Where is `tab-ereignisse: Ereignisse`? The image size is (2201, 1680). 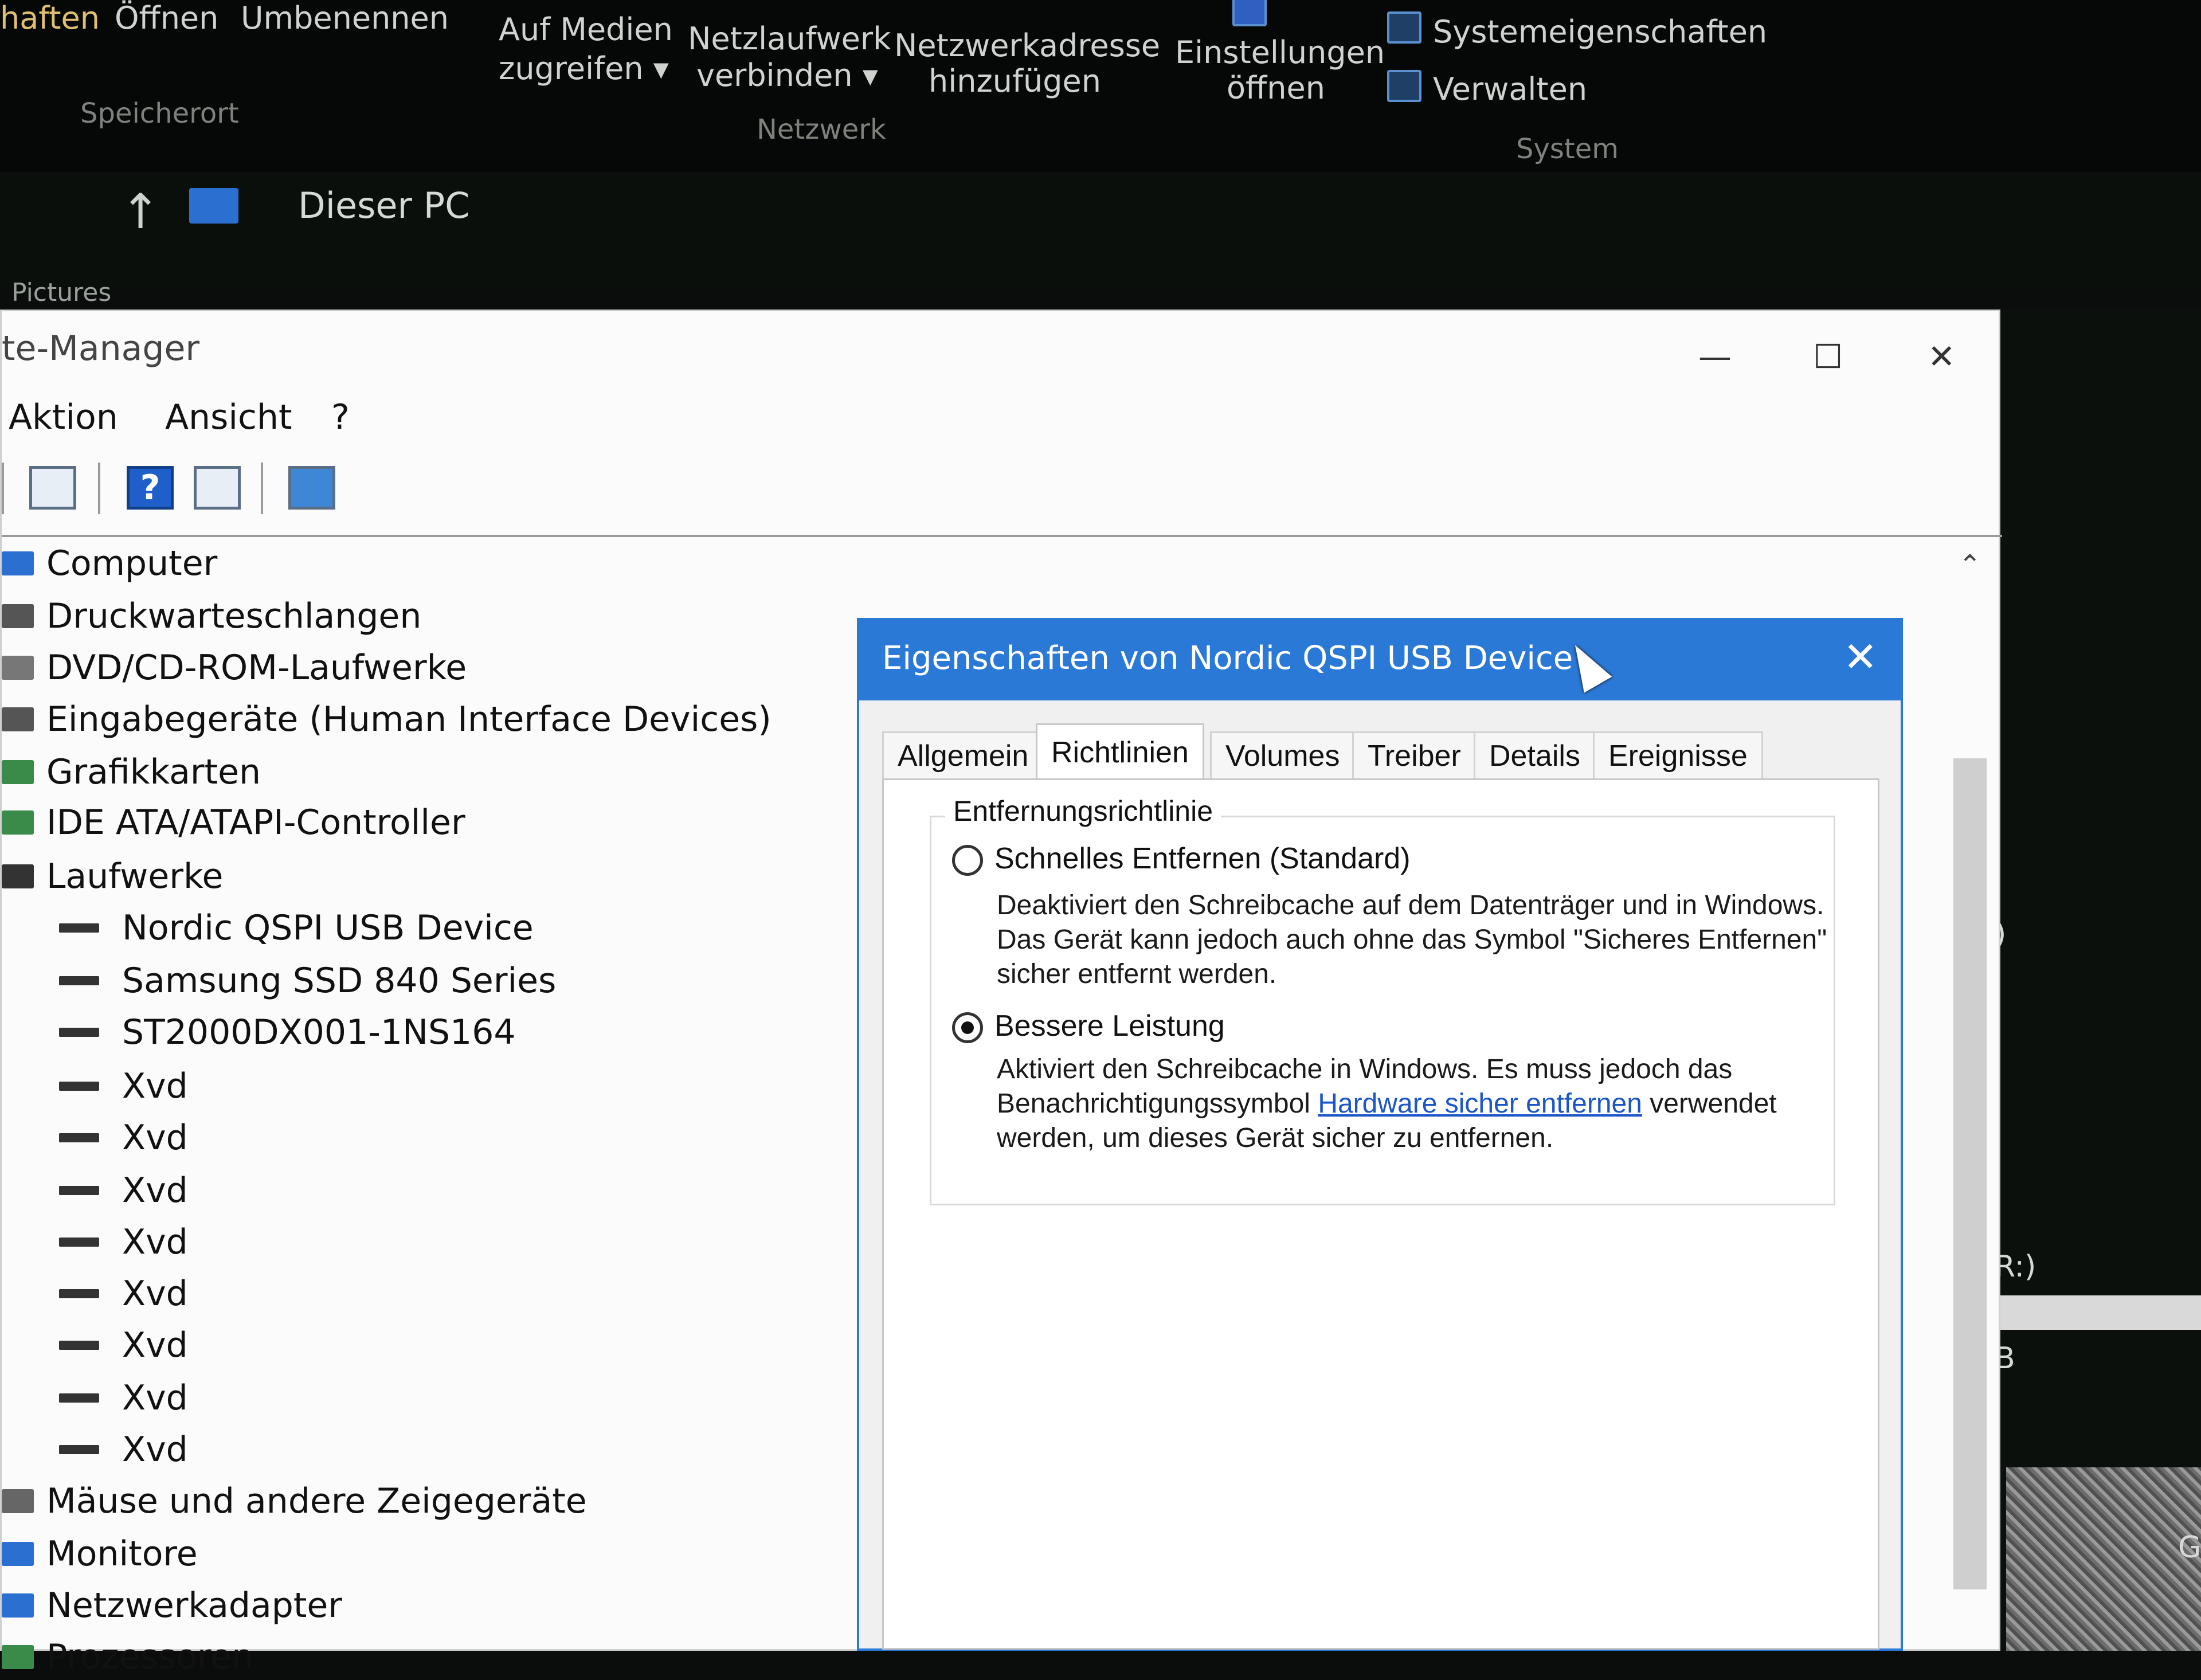
tab-ereignisse: Ereignisse is located at coordinates (1678, 755).